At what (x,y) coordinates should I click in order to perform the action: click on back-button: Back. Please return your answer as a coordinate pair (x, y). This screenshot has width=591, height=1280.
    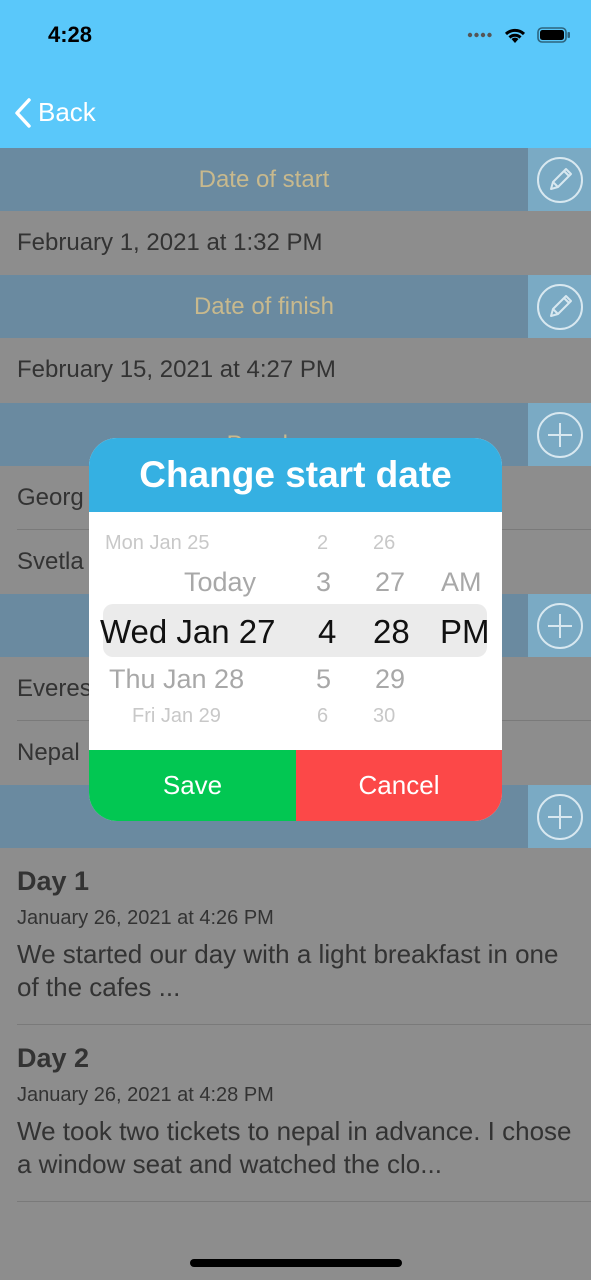
    Looking at the image, I should click on (55, 112).